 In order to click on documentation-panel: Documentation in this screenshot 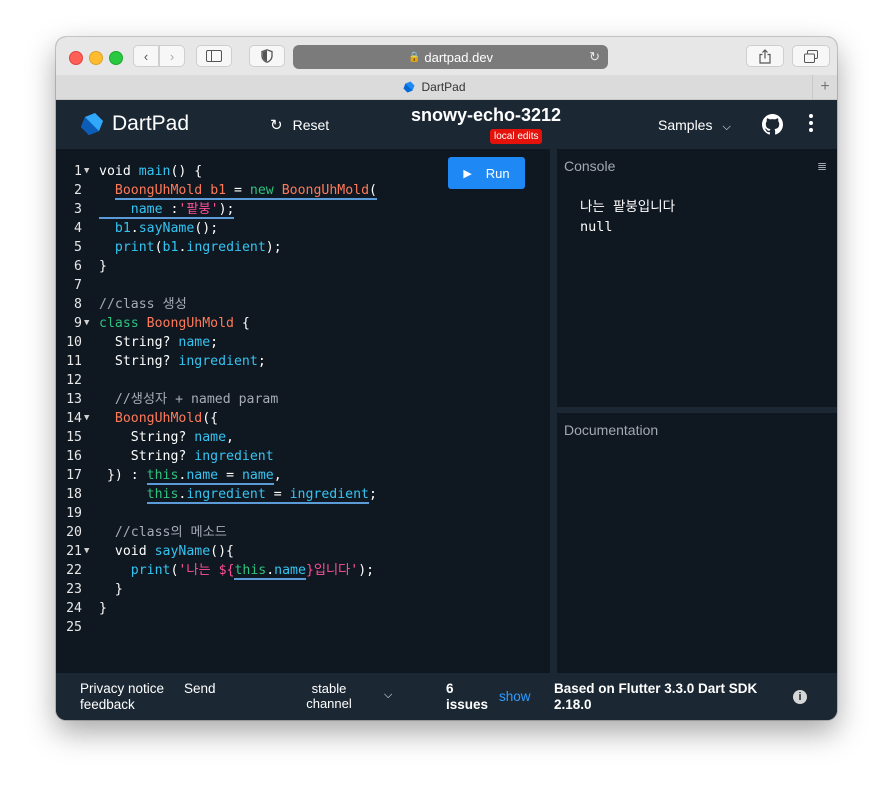, I will do `click(697, 543)`.